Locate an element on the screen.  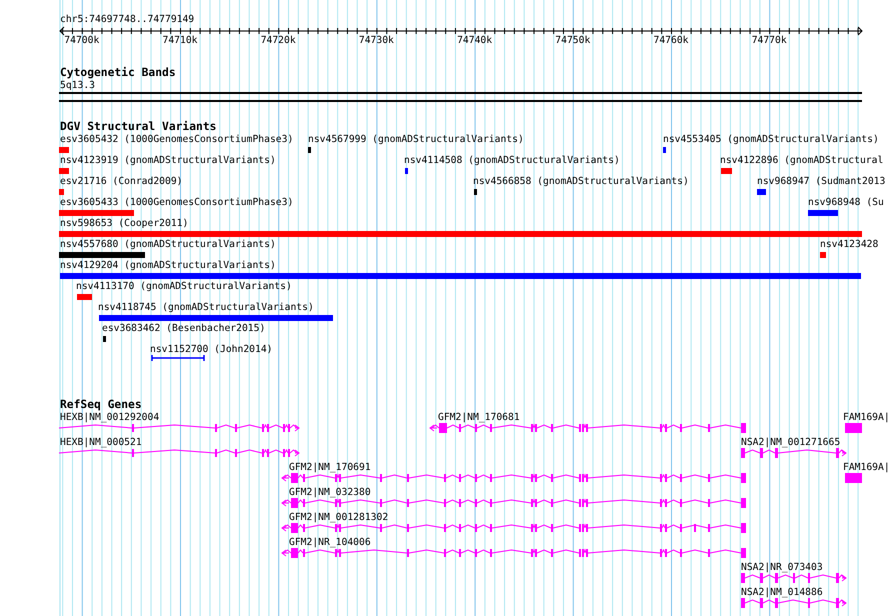
variant-label: nsv4113170 (gnomADStructuralVariants) is located at coordinates (184, 287).